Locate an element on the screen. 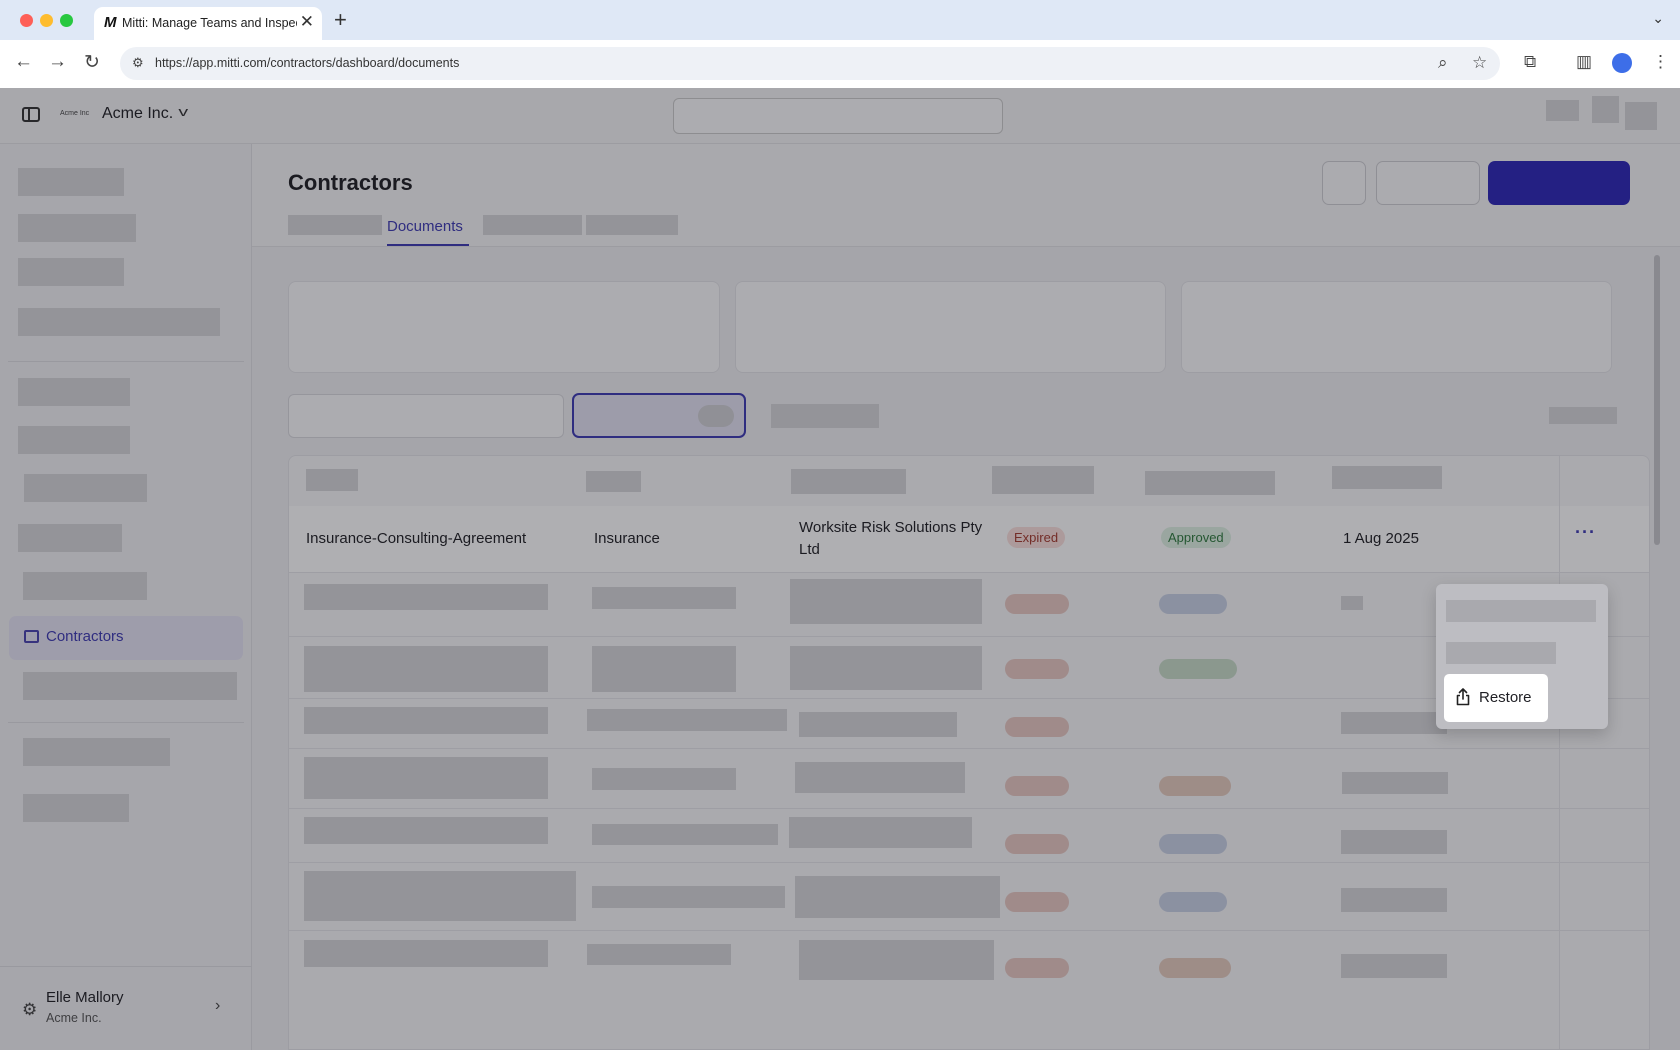 The height and width of the screenshot is (1050, 1680). tab-title: Mitti: Manage Teams and Inspection is located at coordinates (209, 23).